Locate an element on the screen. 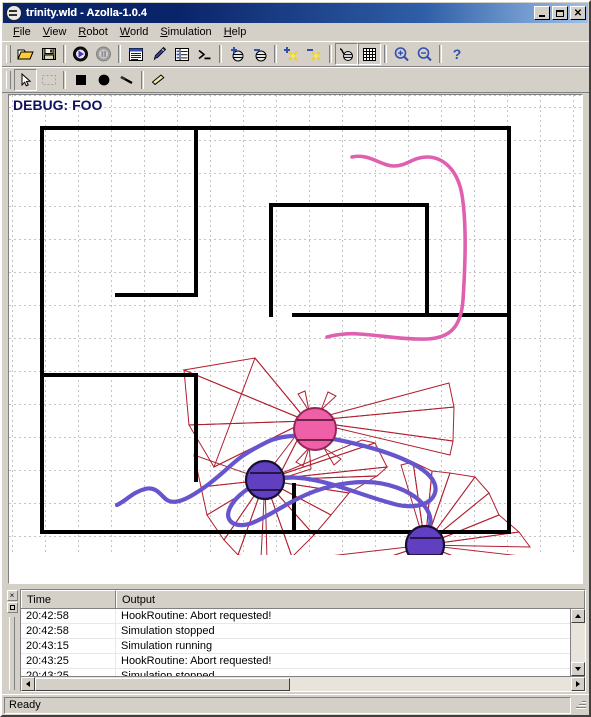  remove-light-icon is located at coordinates (314, 54).